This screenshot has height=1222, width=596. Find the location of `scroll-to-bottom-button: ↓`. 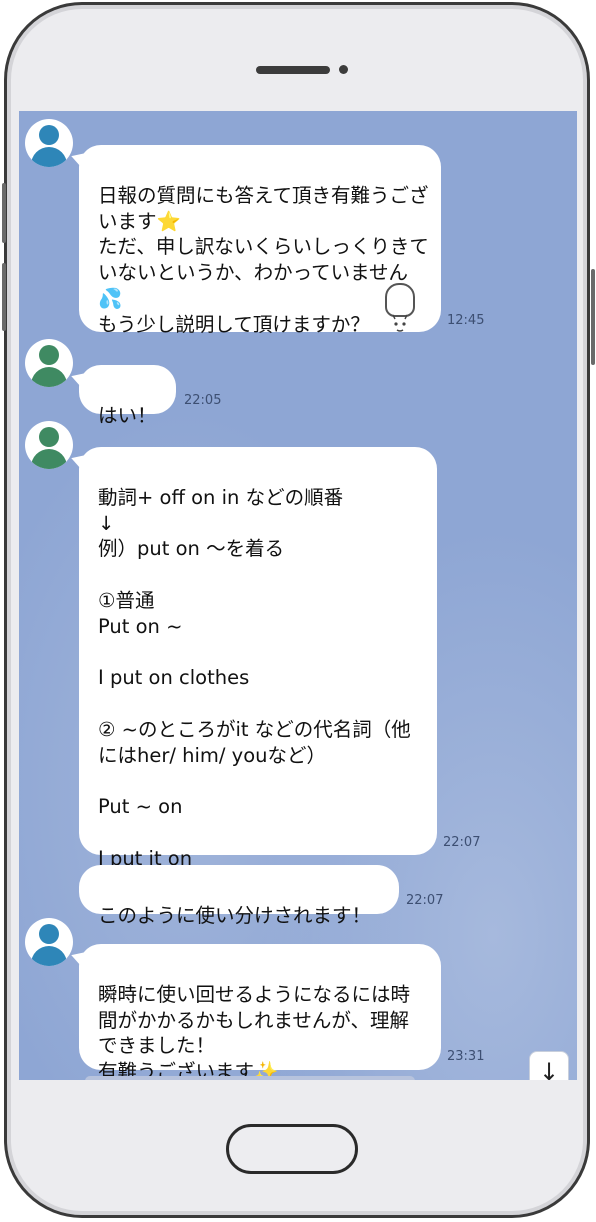

scroll-to-bottom-button: ↓ is located at coordinates (549, 1065).